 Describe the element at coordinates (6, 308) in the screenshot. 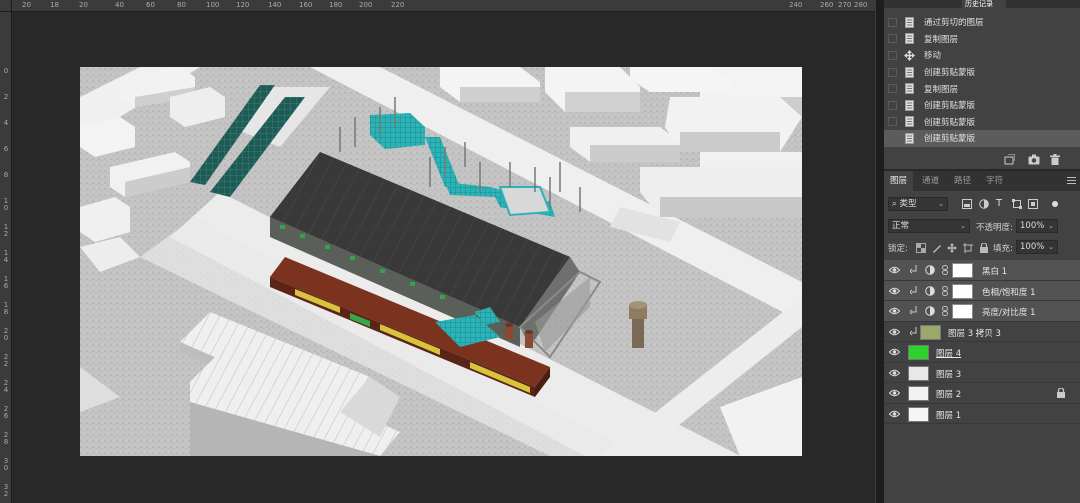

I see `ruler-tick: 1 8` at that location.